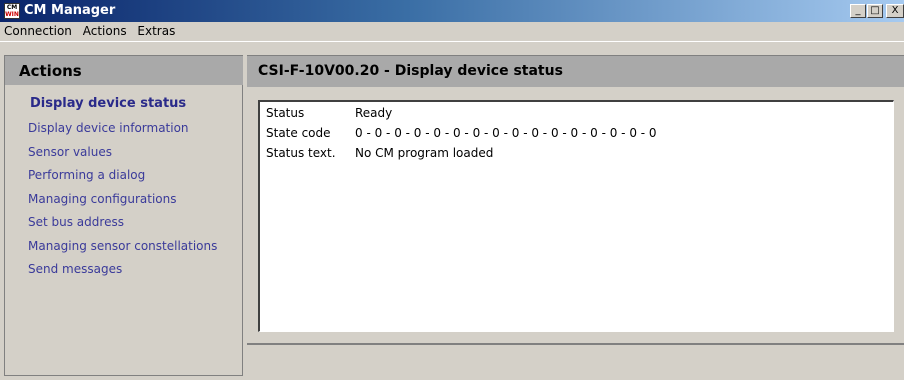 This screenshot has width=904, height=380. Describe the element at coordinates (102, 199) in the screenshot. I see `action-managing-configurations: Managing configurations` at that location.